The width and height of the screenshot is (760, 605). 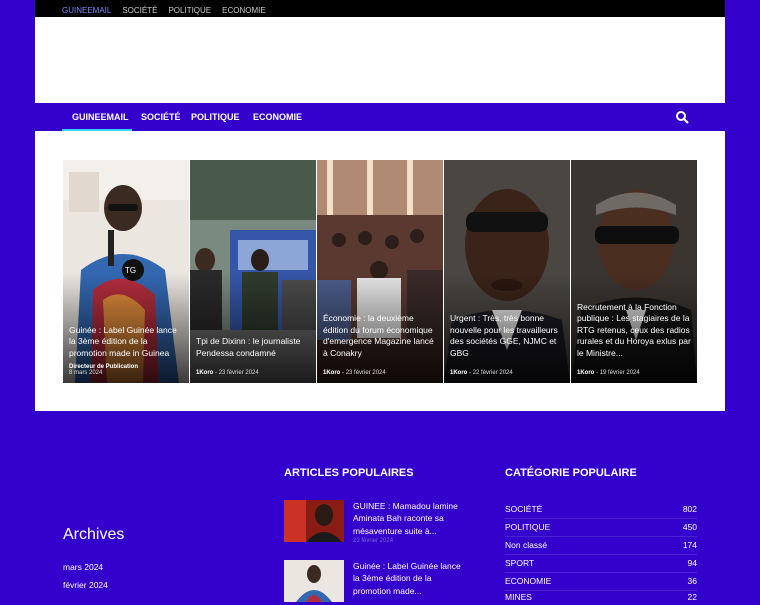 I want to click on category-item: SOCIÉTÉ 802, so click(x=601, y=511).